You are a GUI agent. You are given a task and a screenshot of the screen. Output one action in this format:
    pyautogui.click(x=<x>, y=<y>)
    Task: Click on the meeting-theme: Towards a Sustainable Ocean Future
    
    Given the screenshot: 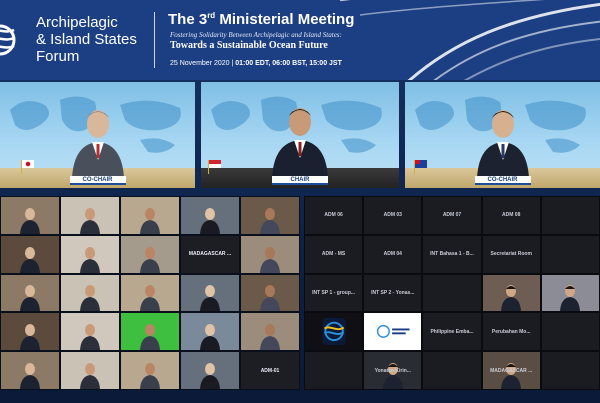 What is the action you would take?
    pyautogui.click(x=249, y=45)
    